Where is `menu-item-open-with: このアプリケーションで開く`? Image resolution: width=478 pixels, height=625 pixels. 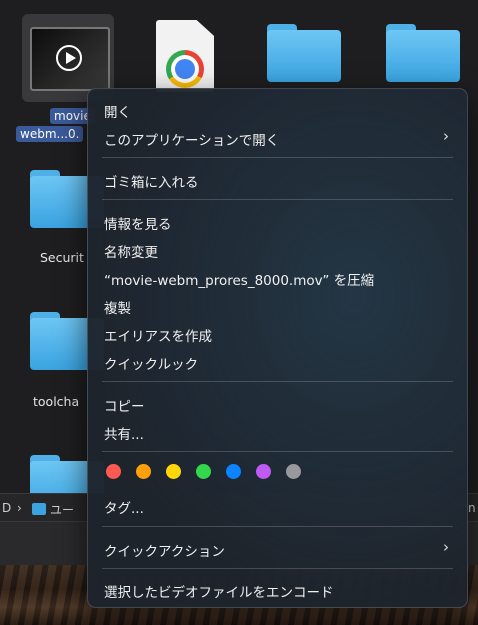
menu-item-open-with: このアプリケーションで開く is located at coordinates (191, 139).